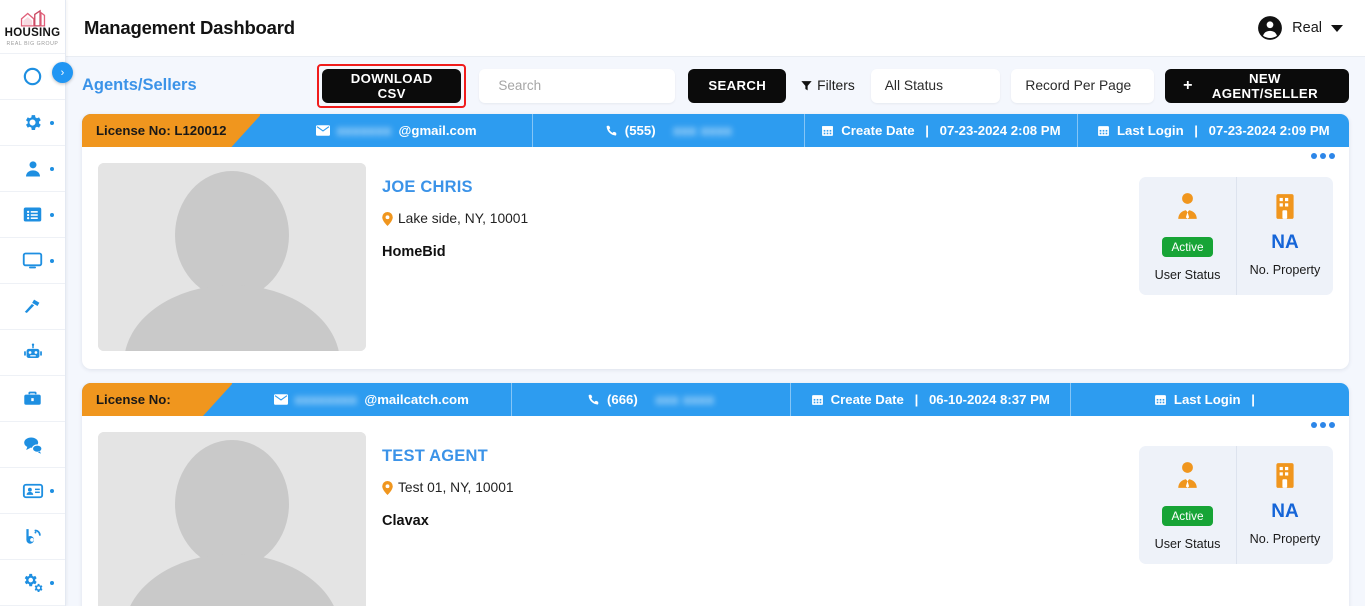  I want to click on last-login-cell: Last Login | 07-23-2024 2:09 PM, so click(1212, 130).